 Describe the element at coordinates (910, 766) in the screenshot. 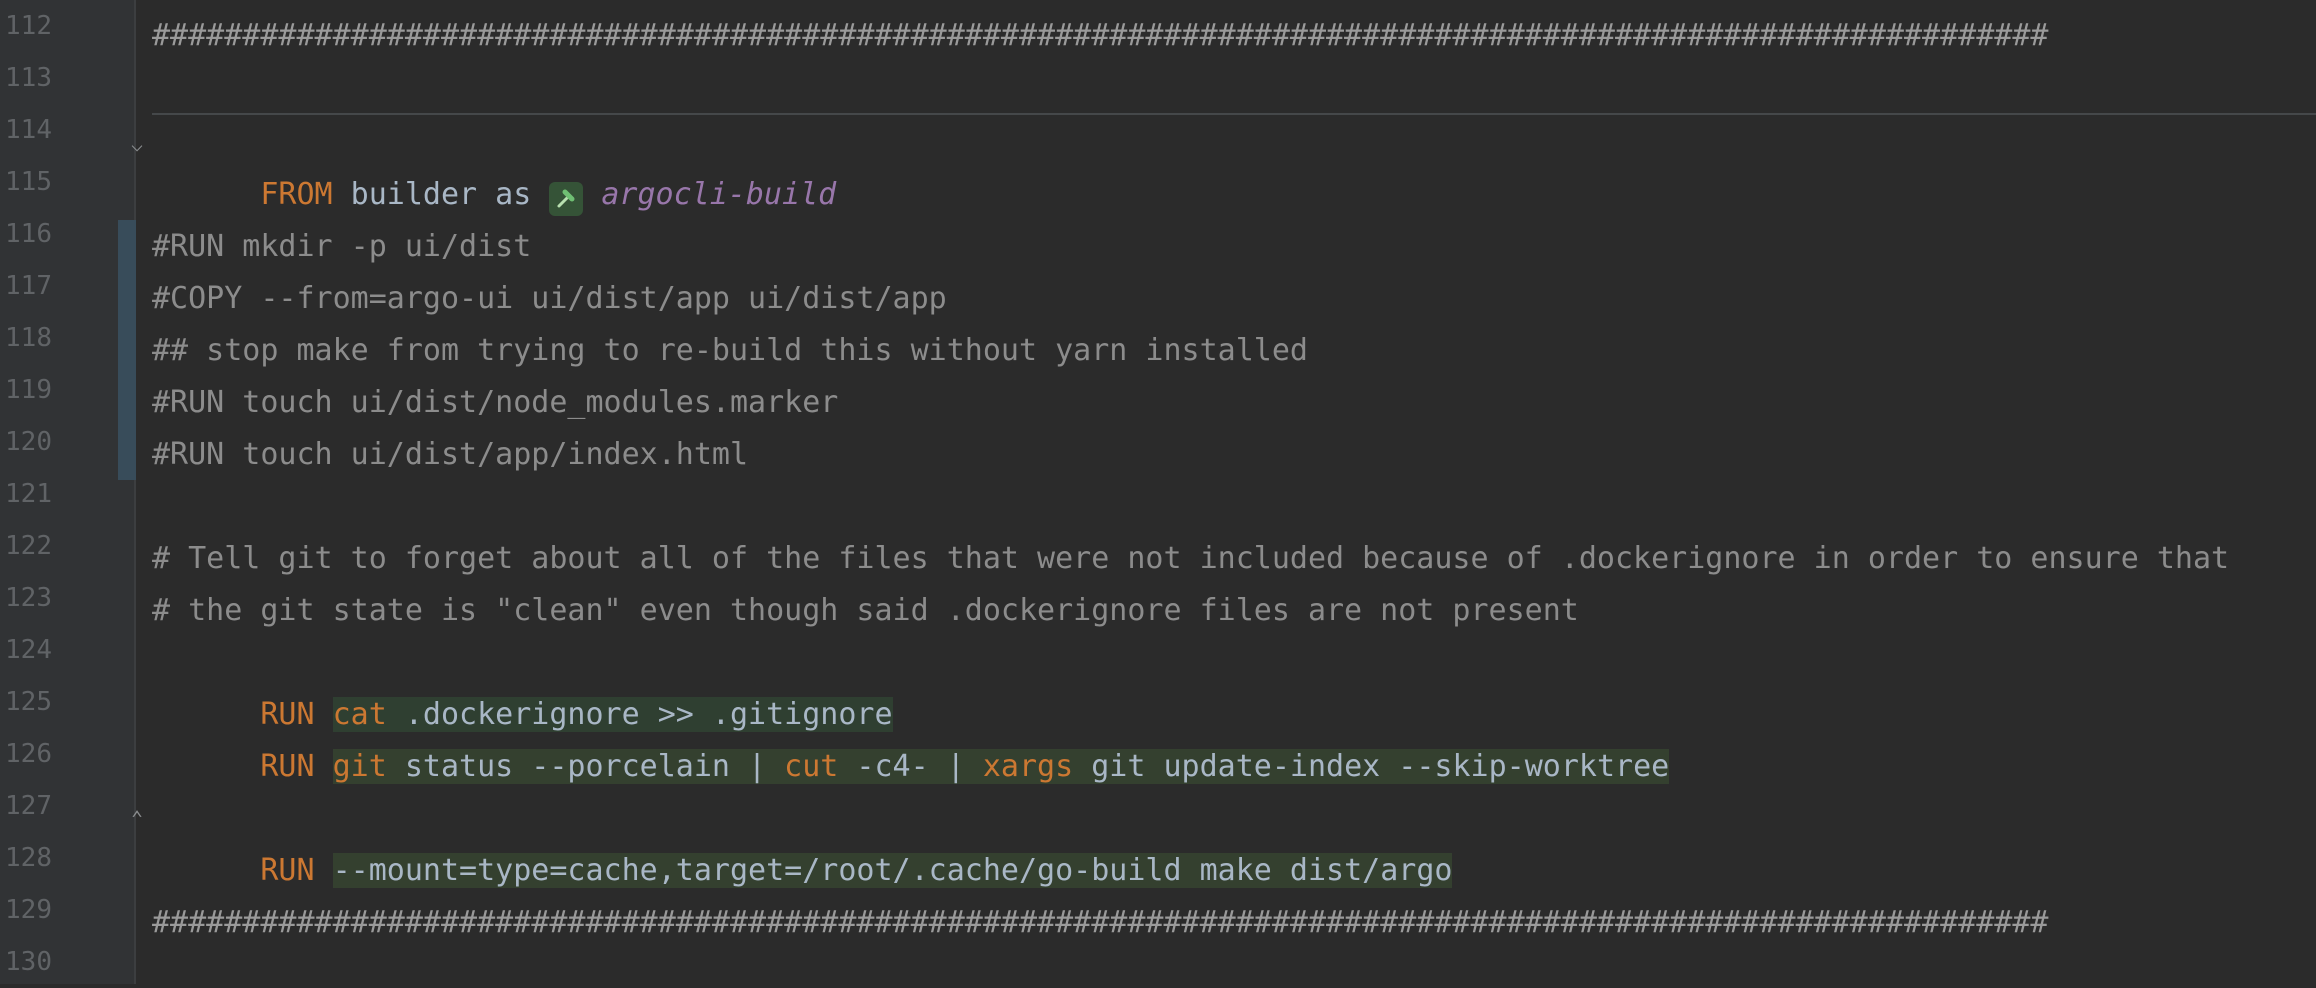

I see `shell-args: -c4- |` at that location.